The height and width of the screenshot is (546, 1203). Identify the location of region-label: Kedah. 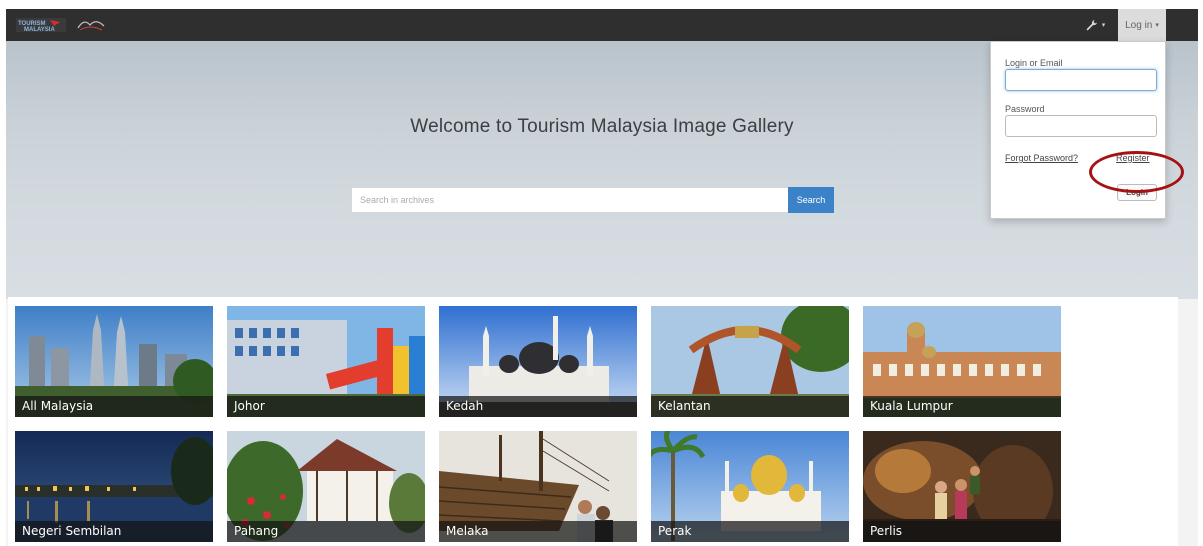
(538, 406).